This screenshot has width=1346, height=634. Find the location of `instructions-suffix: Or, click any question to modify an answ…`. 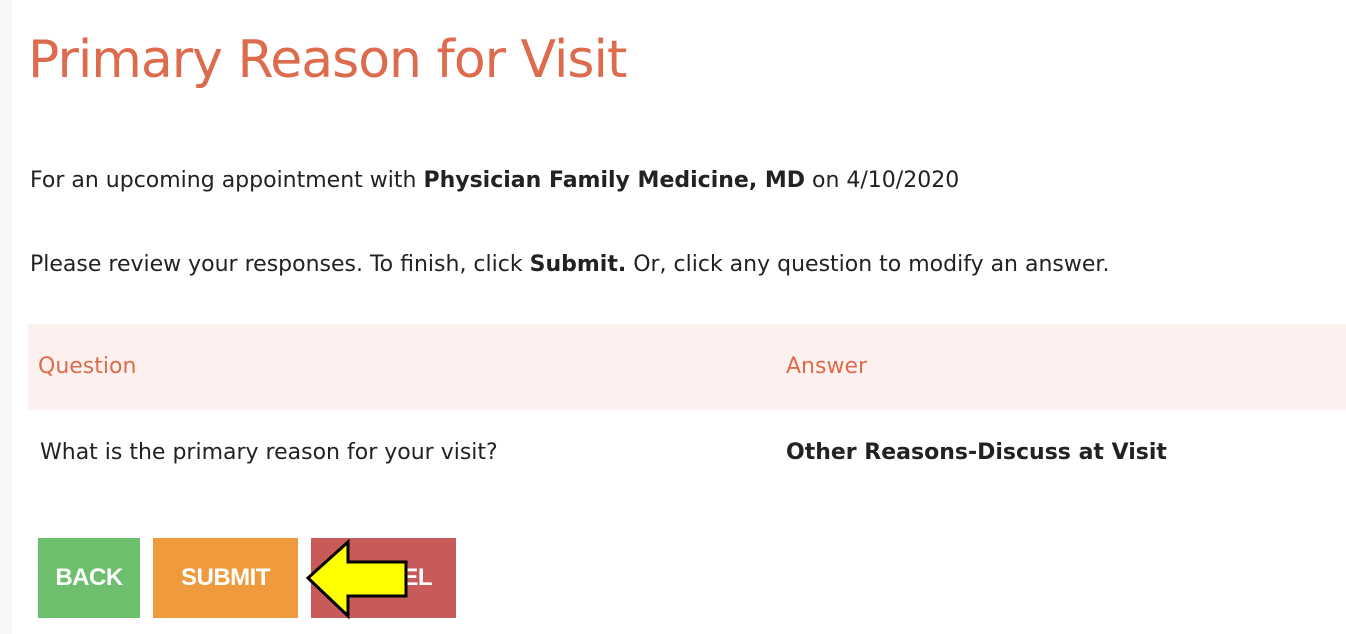

instructions-suffix: Or, click any question to modify an answ… is located at coordinates (871, 264).